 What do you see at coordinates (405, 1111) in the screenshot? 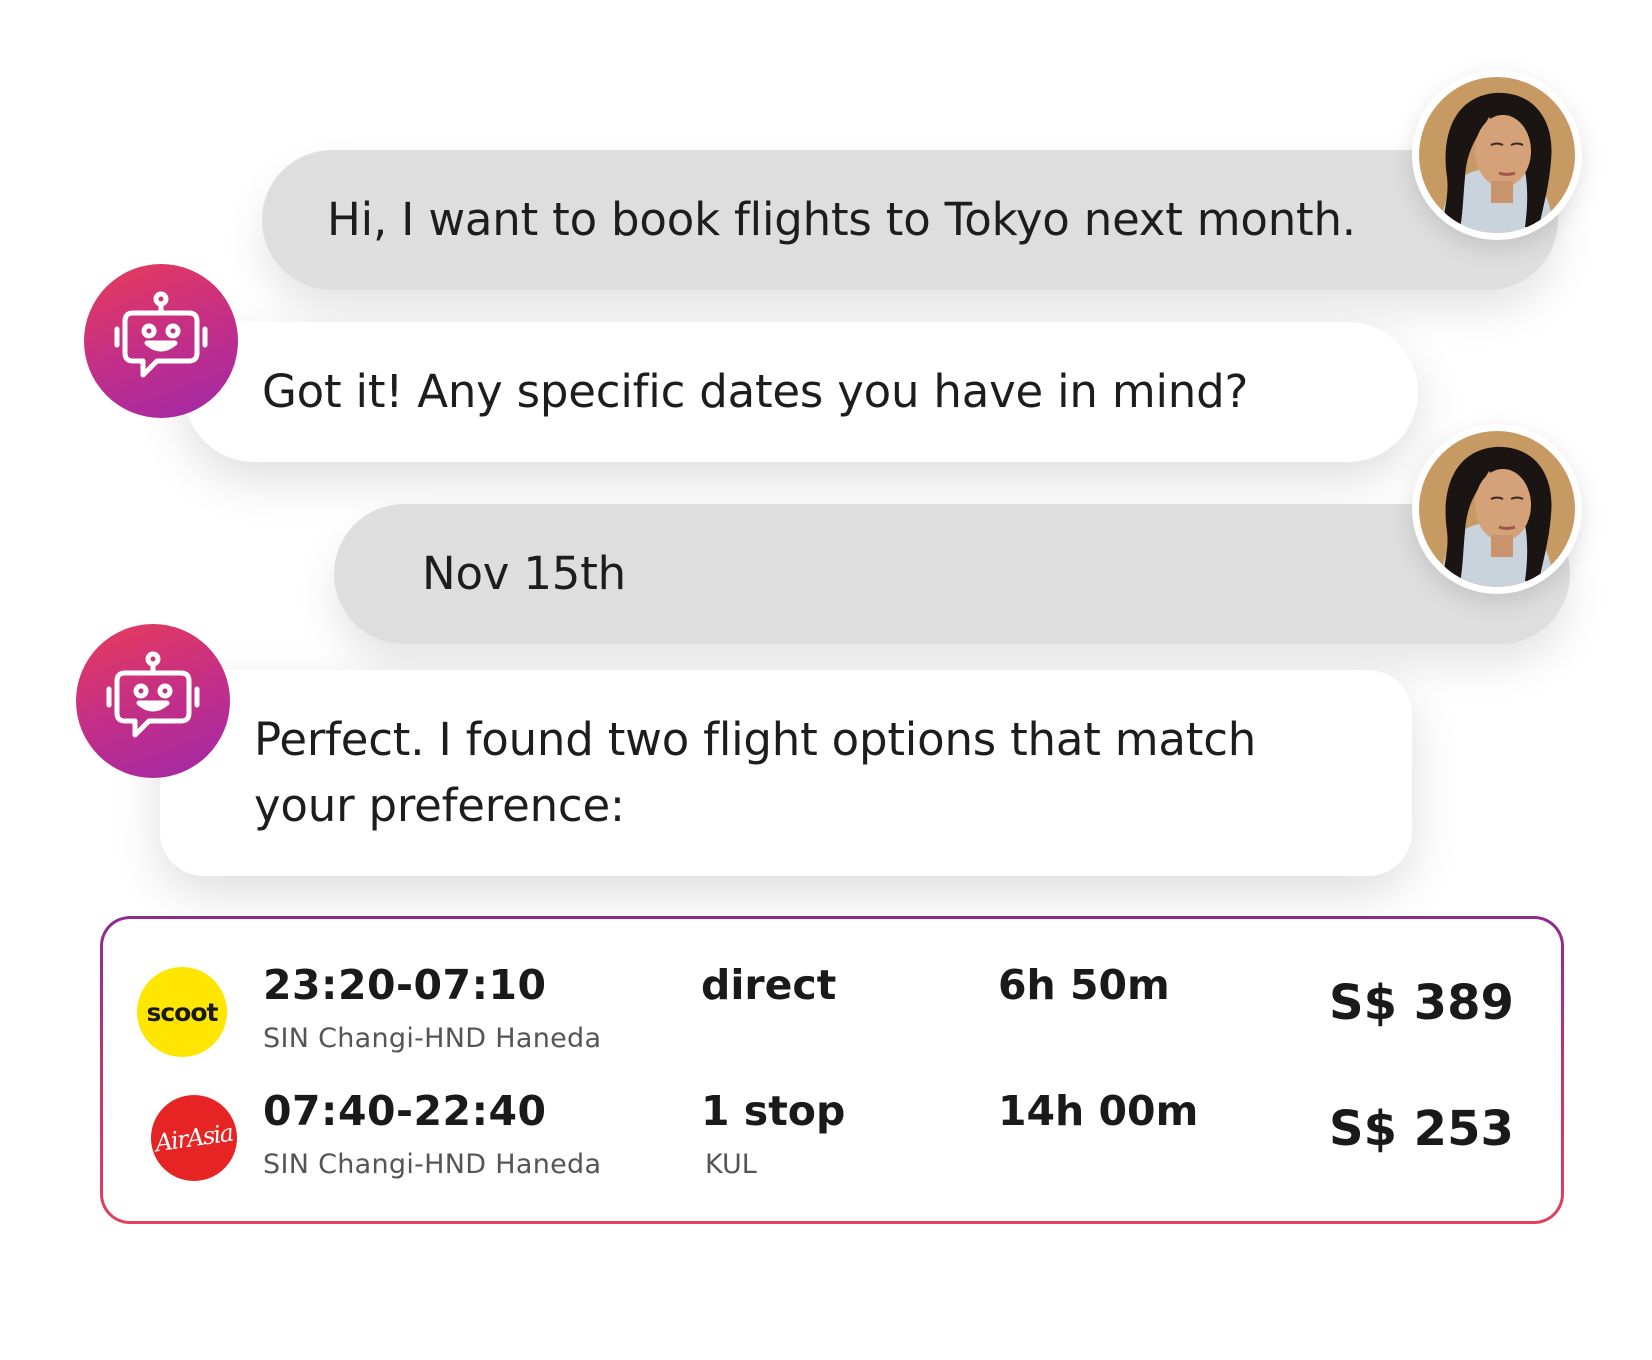
I see `flight-times: 07:40-22:40` at bounding box center [405, 1111].